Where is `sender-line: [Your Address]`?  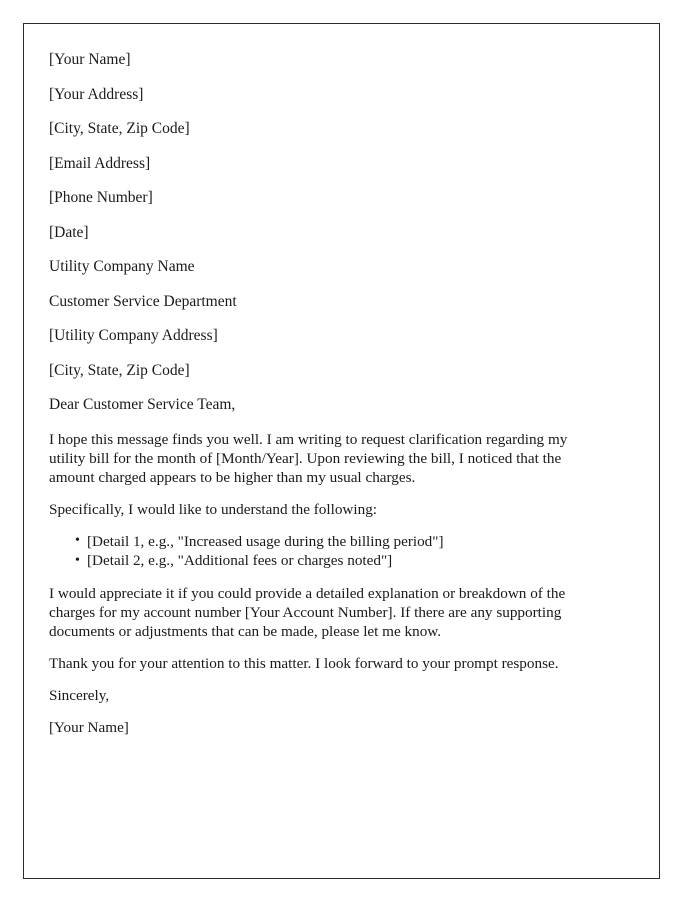
sender-line: [Your Address] is located at coordinates (96, 94).